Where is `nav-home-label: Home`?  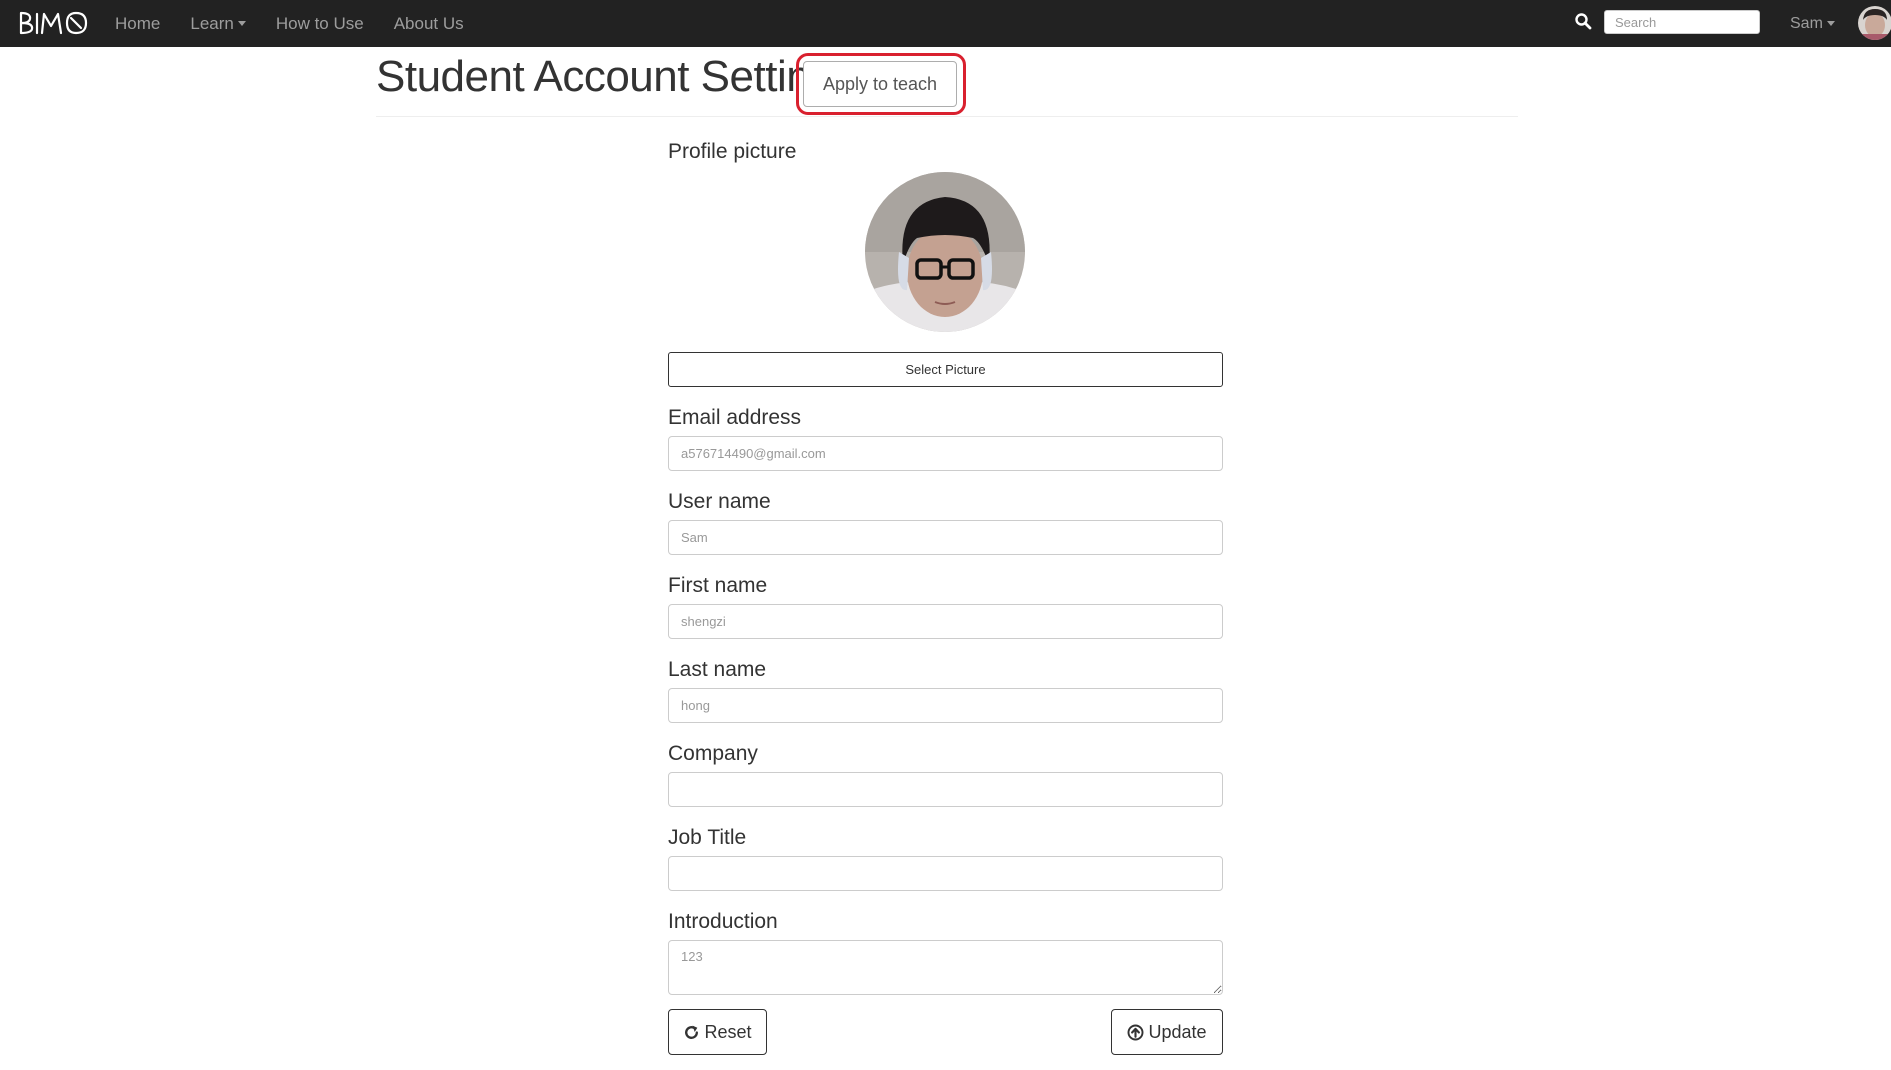 nav-home-label: Home is located at coordinates (138, 23).